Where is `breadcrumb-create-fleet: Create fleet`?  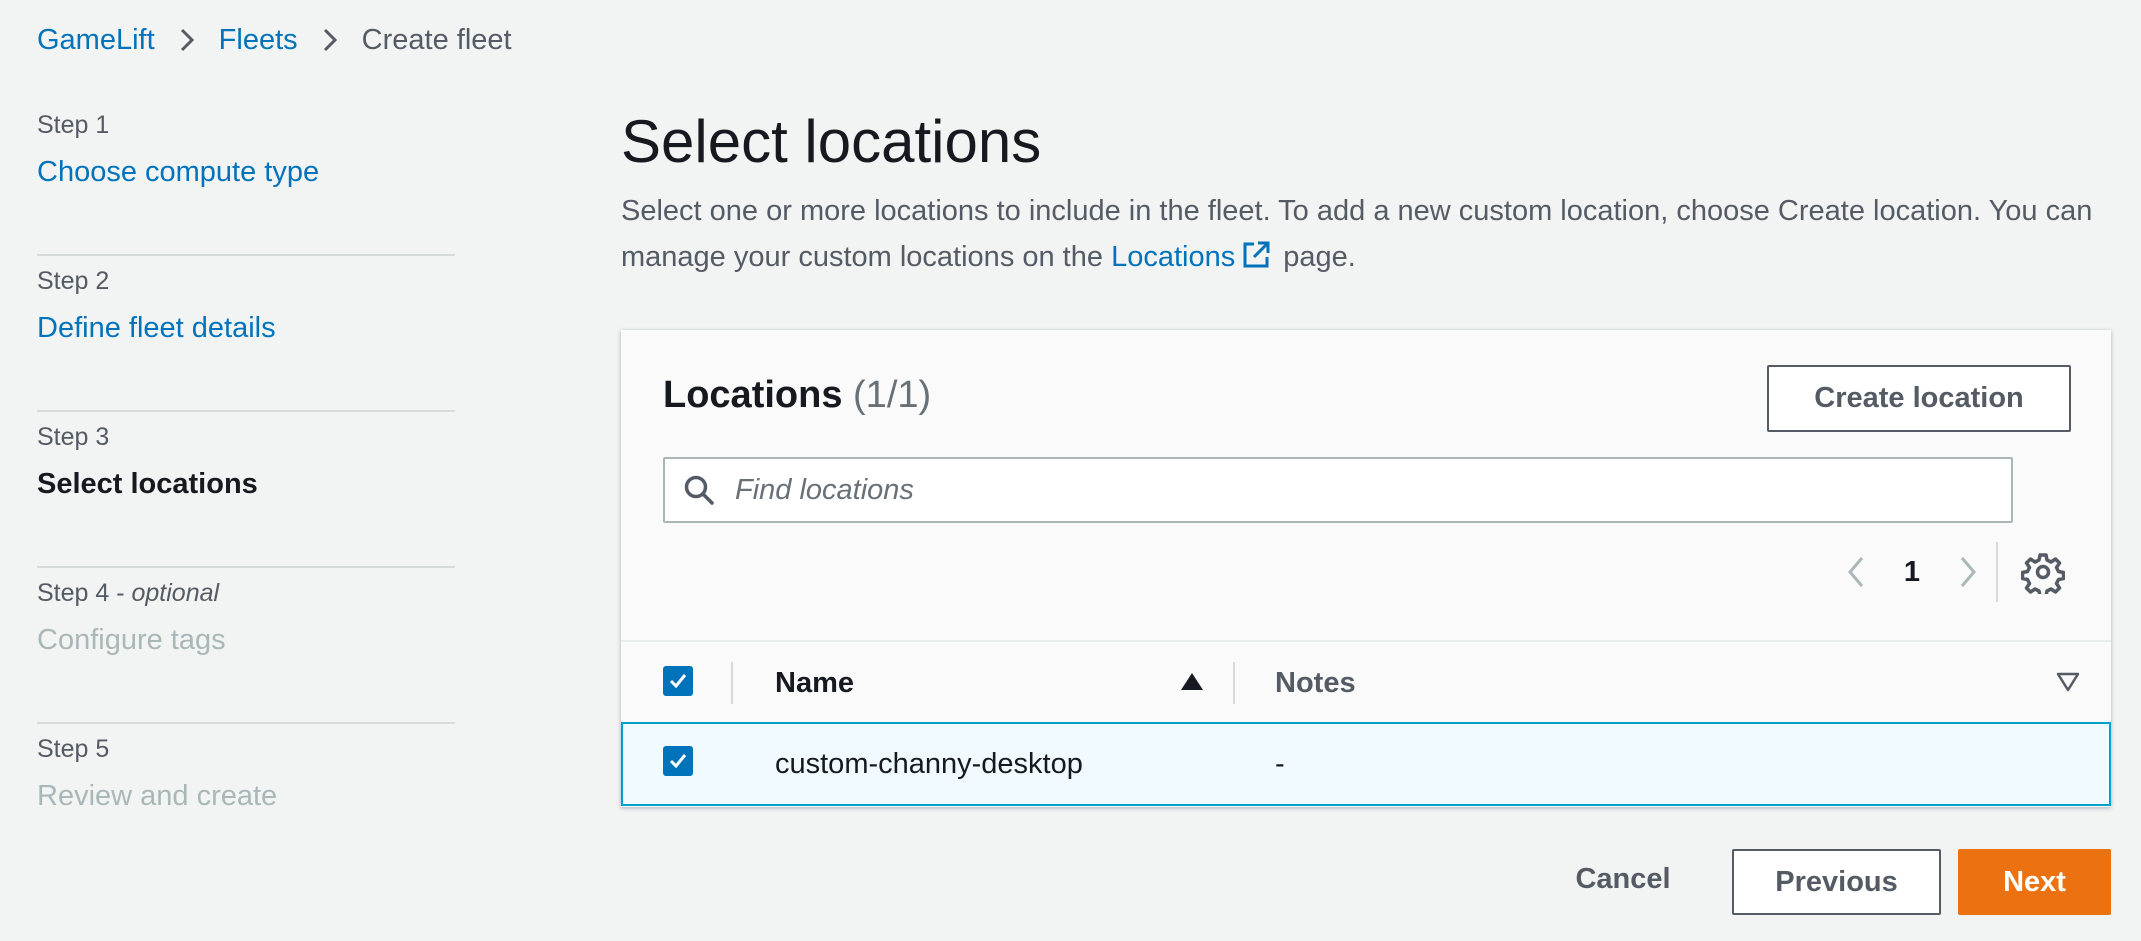
breadcrumb-create-fleet: Create fleet is located at coordinates (436, 39).